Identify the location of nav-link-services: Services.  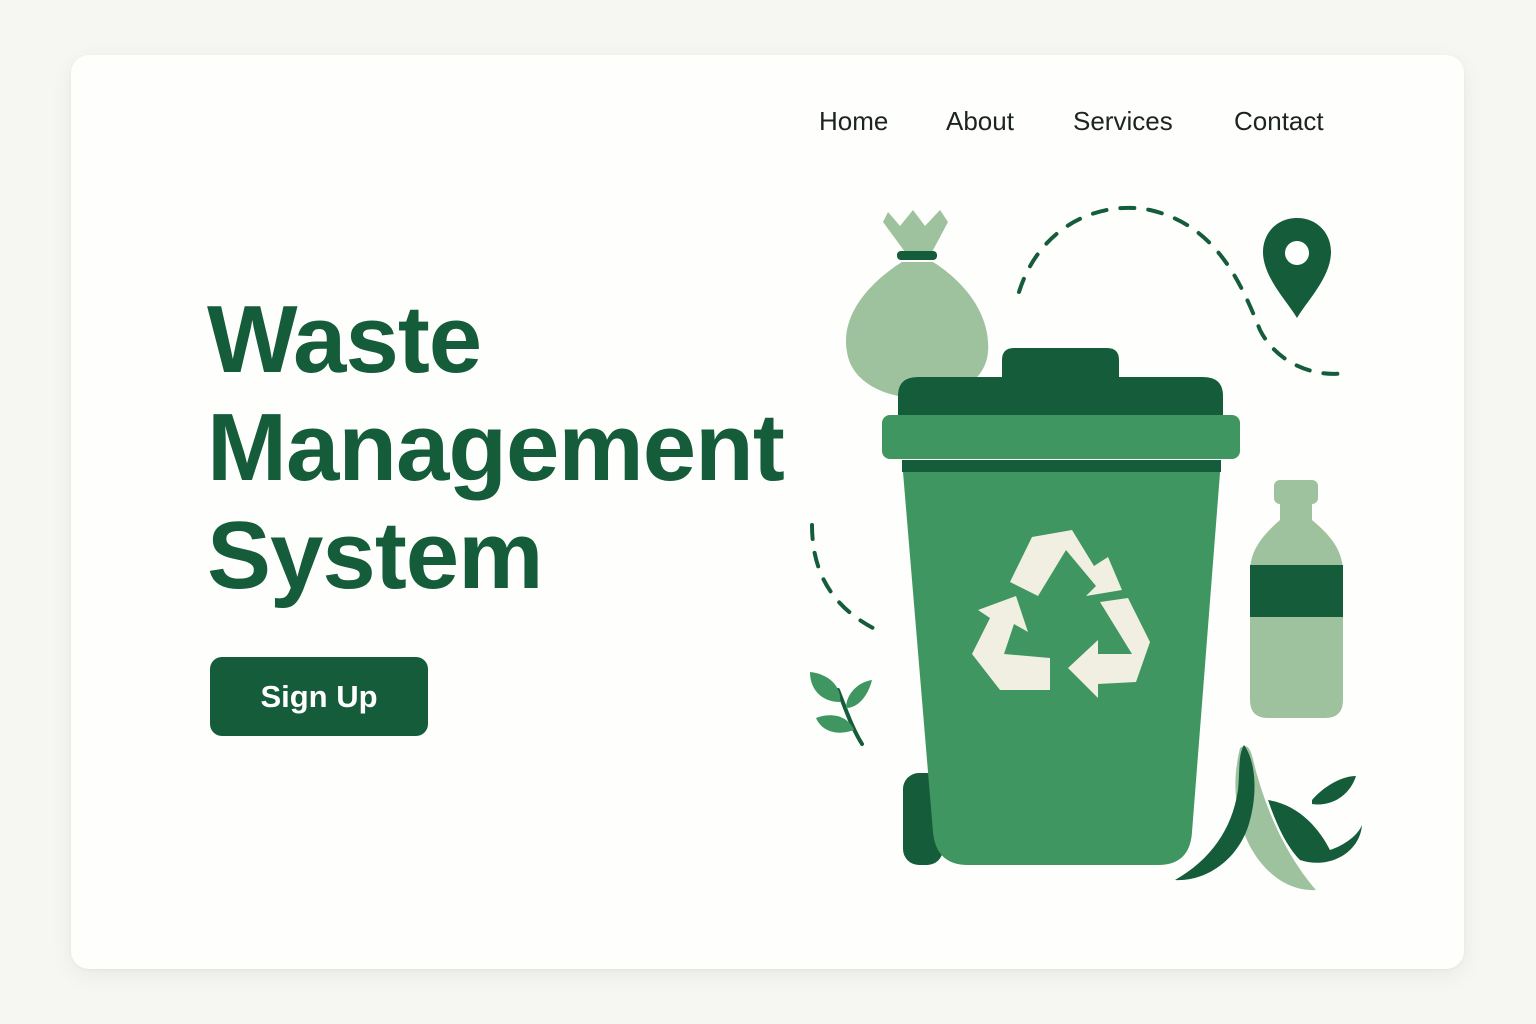
(1123, 121).